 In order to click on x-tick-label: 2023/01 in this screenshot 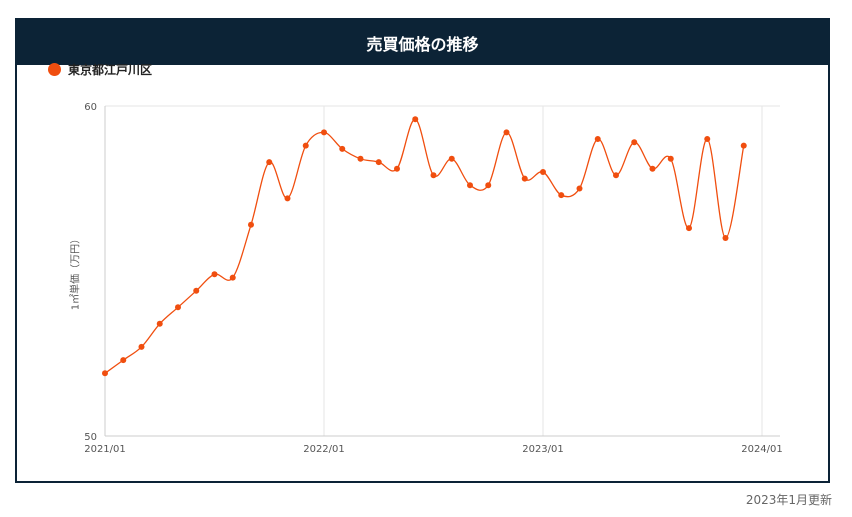, I will do `click(543, 449)`.